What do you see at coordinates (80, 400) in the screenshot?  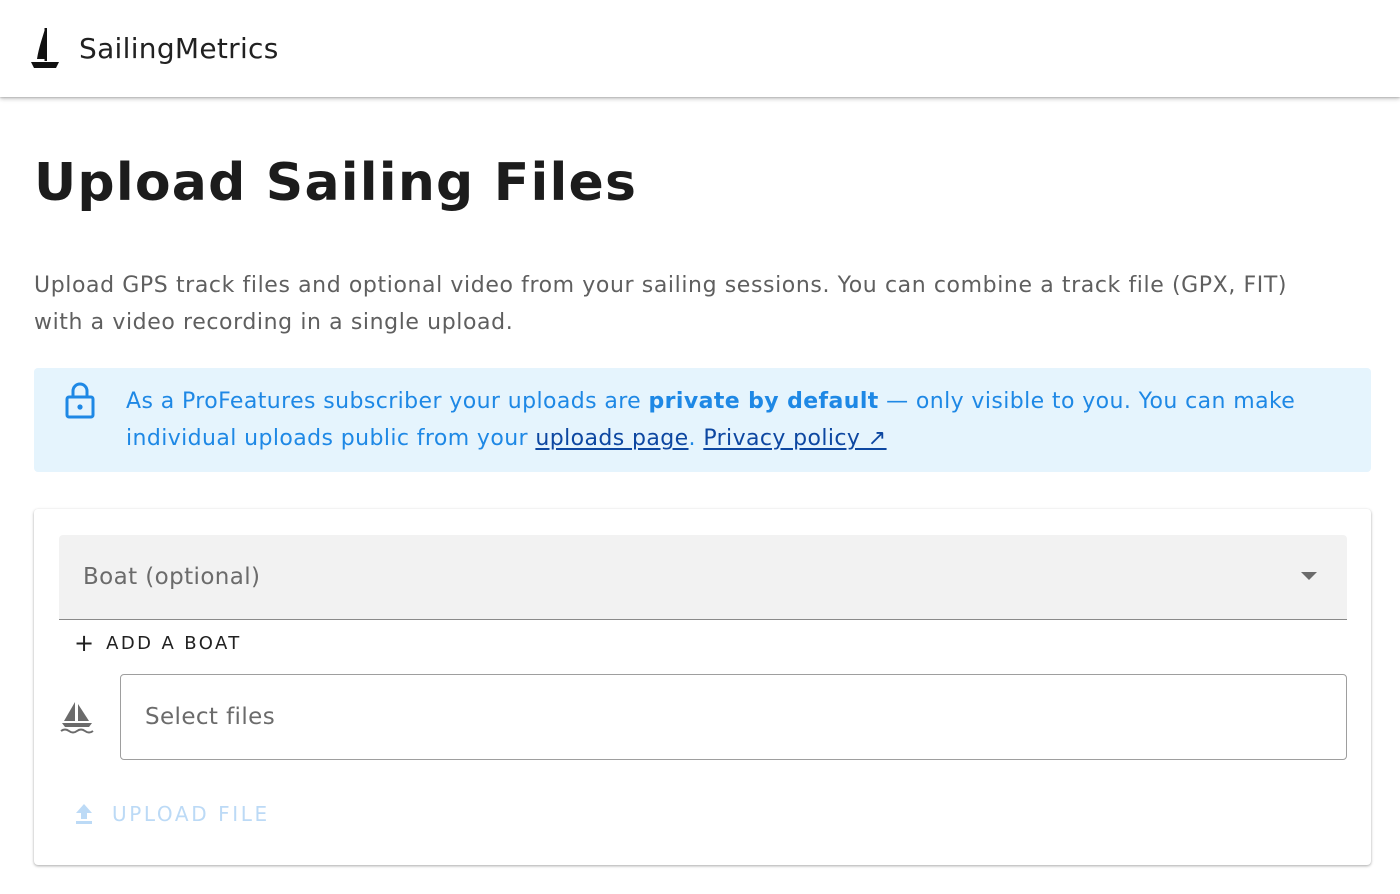 I see `lock-icon` at bounding box center [80, 400].